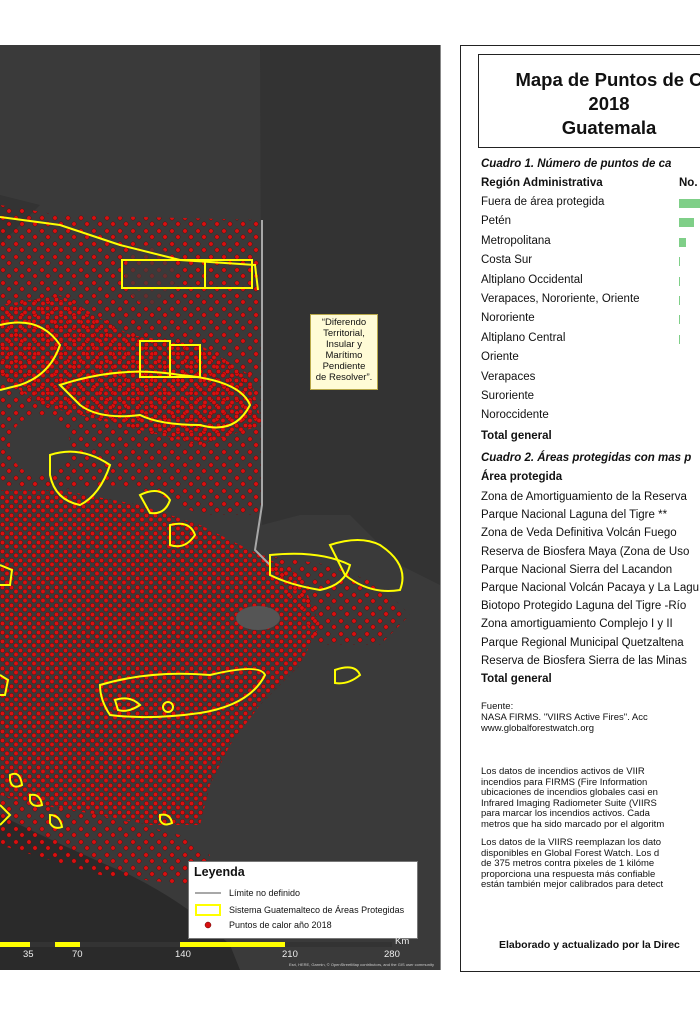 This screenshot has height=1015, width=700. Describe the element at coordinates (589, 945) in the screenshot. I see `footer-credit: Elaborado y actualizado por la Direc` at that location.